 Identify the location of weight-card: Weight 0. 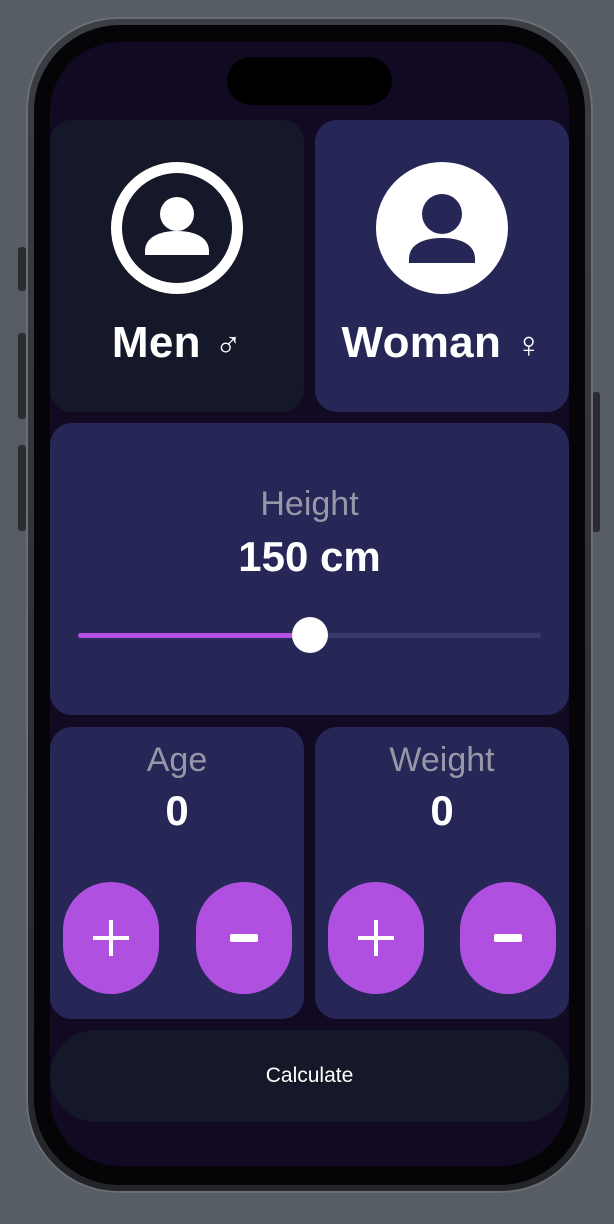
(442, 873).